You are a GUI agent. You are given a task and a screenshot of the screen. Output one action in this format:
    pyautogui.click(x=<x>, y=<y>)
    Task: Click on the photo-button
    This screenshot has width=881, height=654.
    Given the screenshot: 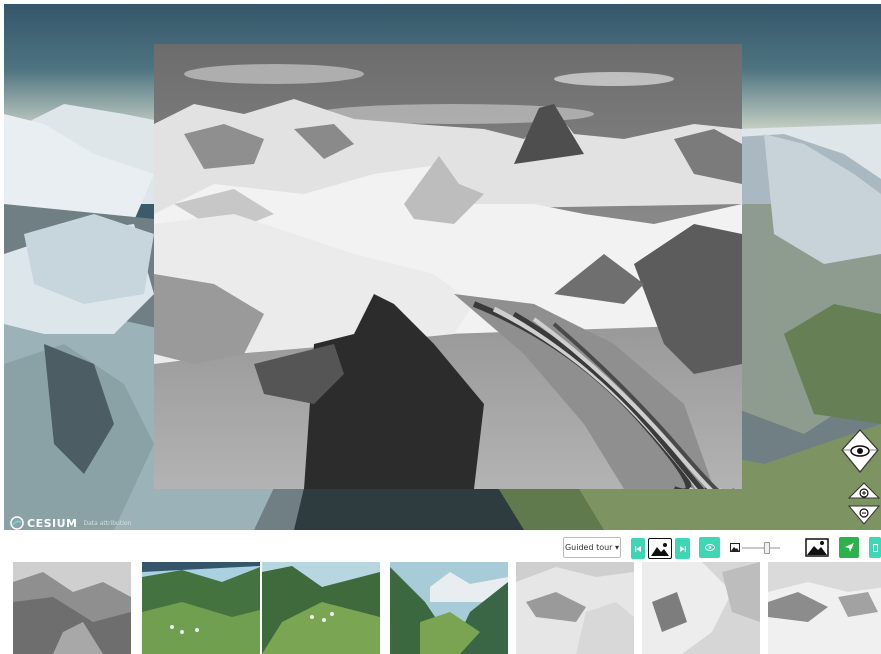 What is the action you would take?
    pyautogui.click(x=660, y=548)
    